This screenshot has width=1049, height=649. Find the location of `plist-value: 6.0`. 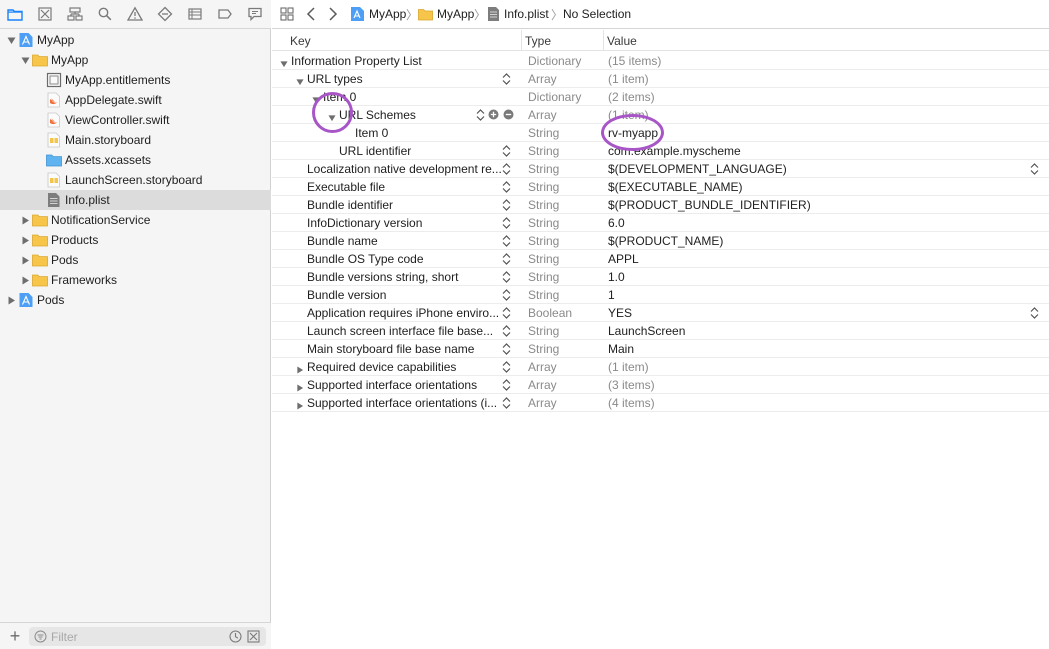

plist-value: 6.0 is located at coordinates (616, 223).